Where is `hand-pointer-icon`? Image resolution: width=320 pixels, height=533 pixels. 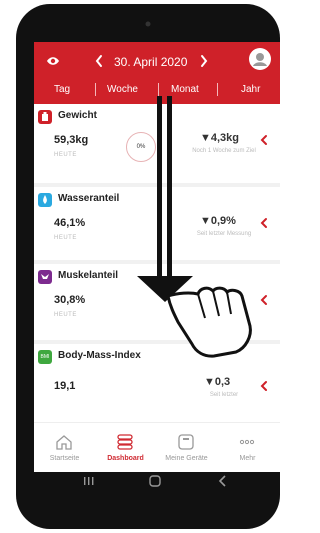 hand-pointer-icon is located at coordinates (209, 322).